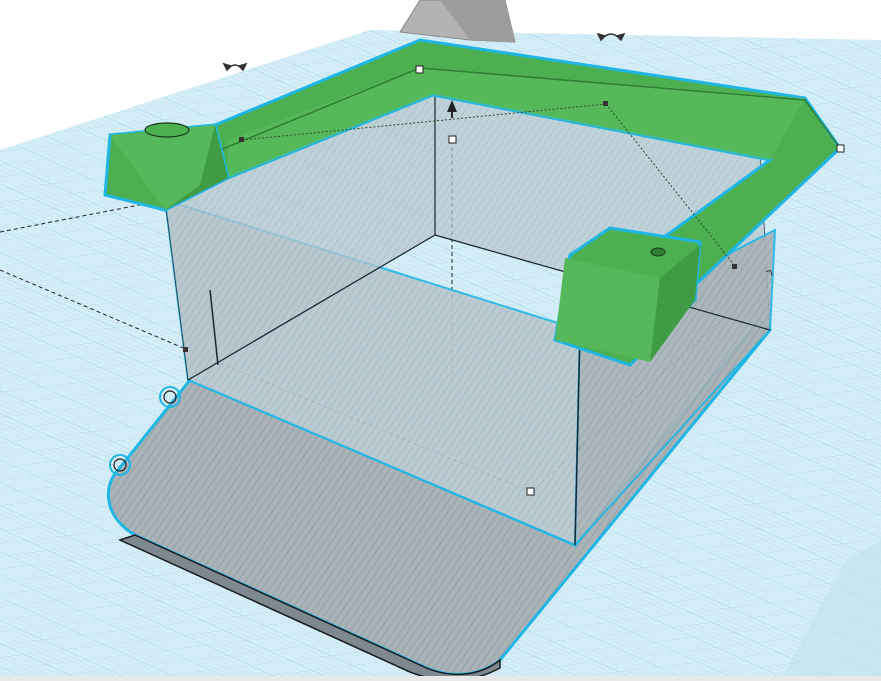 This screenshot has width=881, height=681. What do you see at coordinates (440, 678) in the screenshot?
I see `viewport-bottom-border` at bounding box center [440, 678].